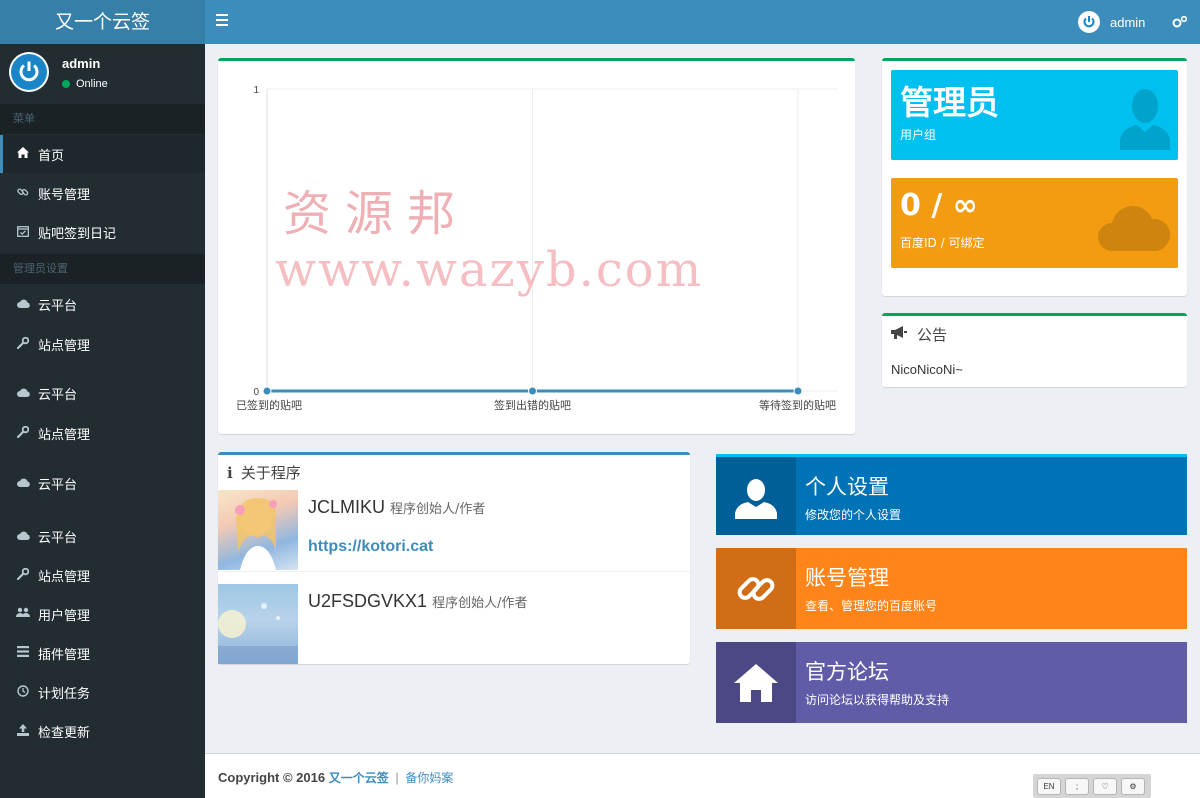 The width and height of the screenshot is (1200, 798). What do you see at coordinates (81, 63) in the screenshot?
I see `sidebar-username: admin` at bounding box center [81, 63].